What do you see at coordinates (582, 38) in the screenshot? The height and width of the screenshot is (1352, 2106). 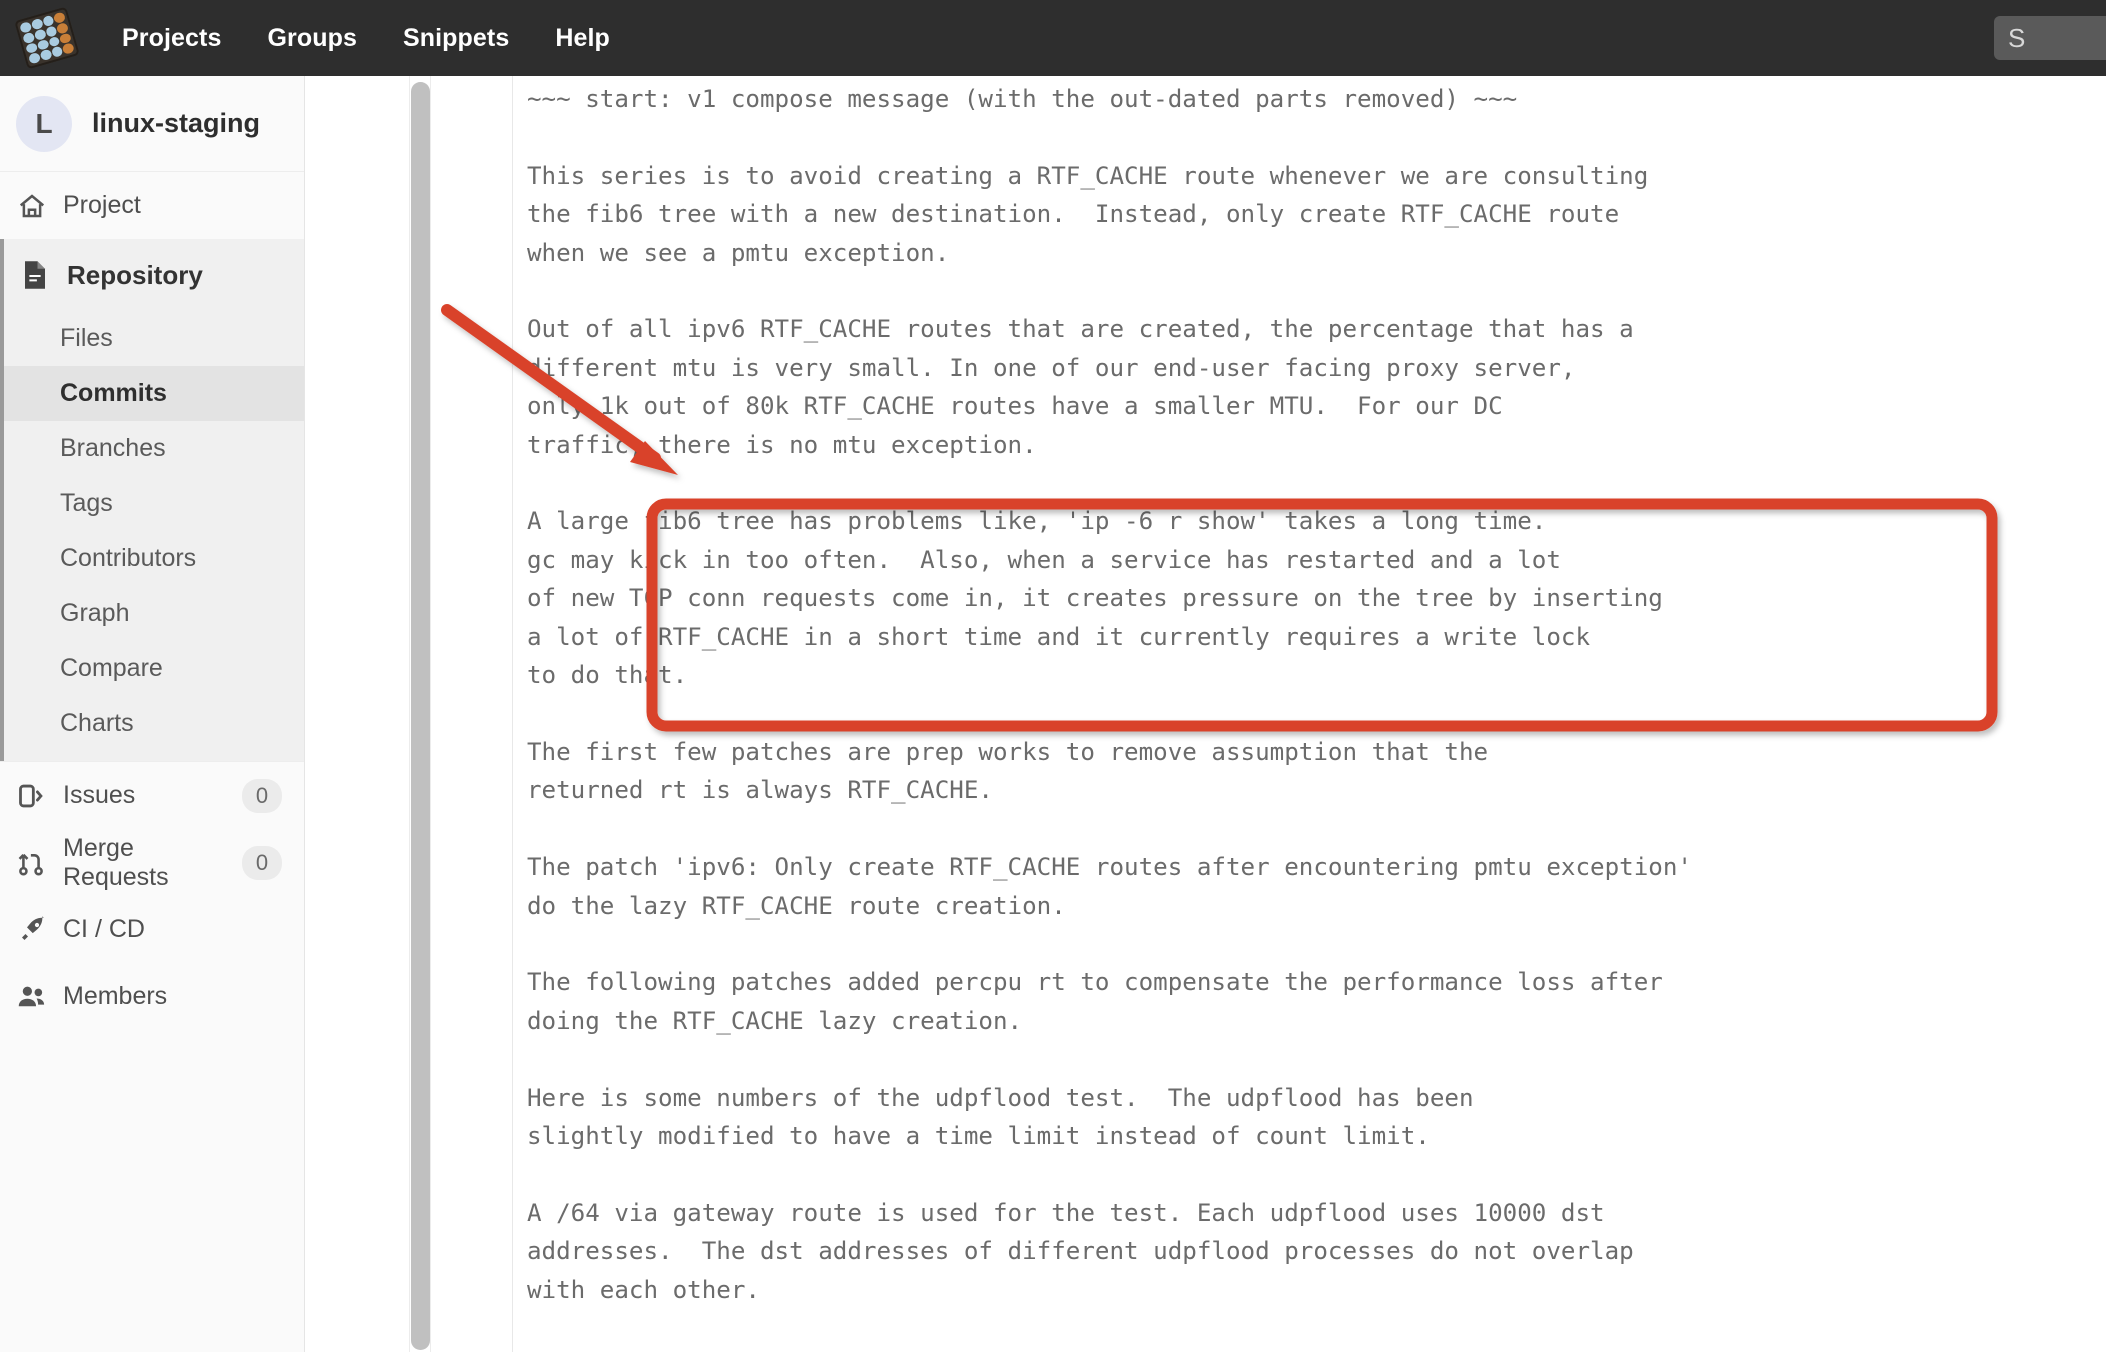 I see `nav-link-help: Help` at bounding box center [582, 38].